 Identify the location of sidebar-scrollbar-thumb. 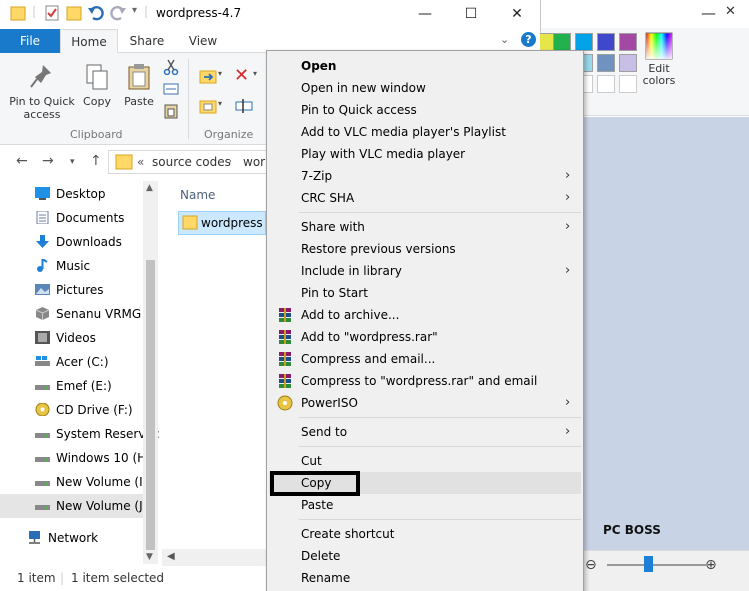
(150, 405).